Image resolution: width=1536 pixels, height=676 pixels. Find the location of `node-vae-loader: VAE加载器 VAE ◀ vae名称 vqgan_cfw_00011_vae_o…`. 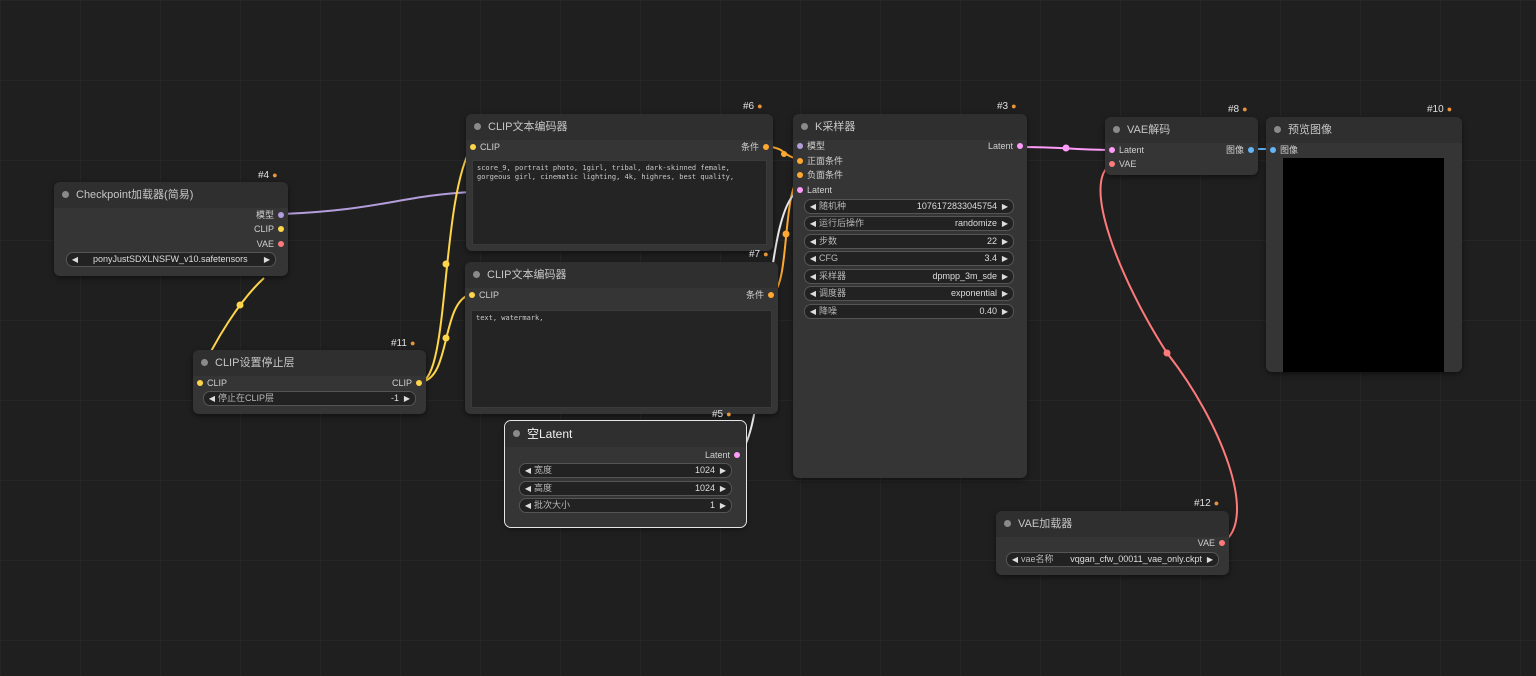

node-vae-loader: VAE加载器 VAE ◀ vae名称 vqgan_cfw_00011_vae_o… is located at coordinates (1112, 543).